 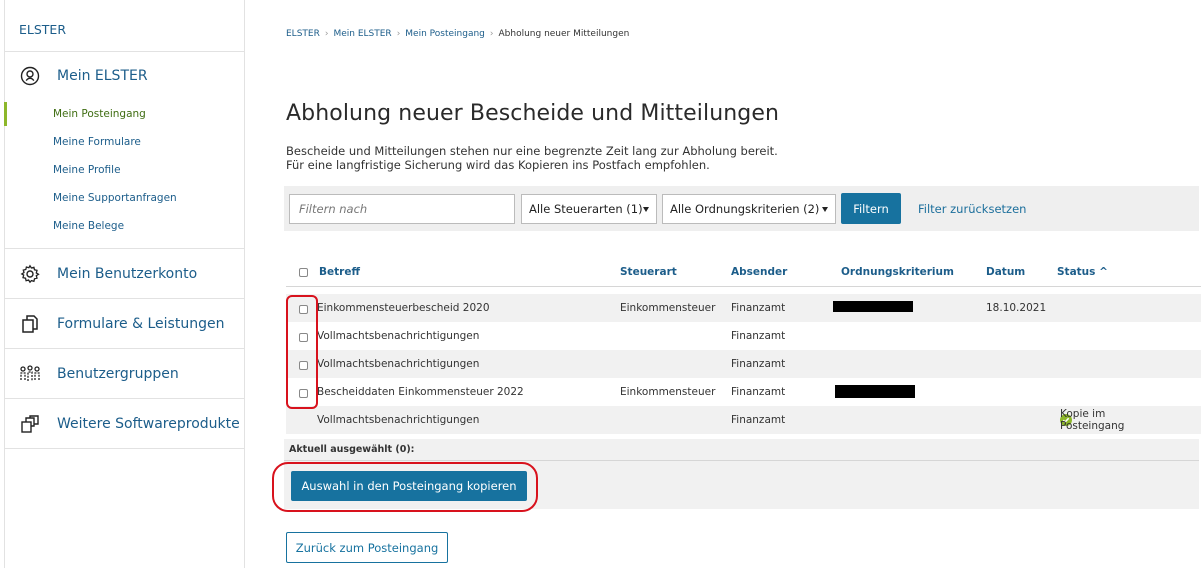 I want to click on windows-stack-icon, so click(x=30, y=424).